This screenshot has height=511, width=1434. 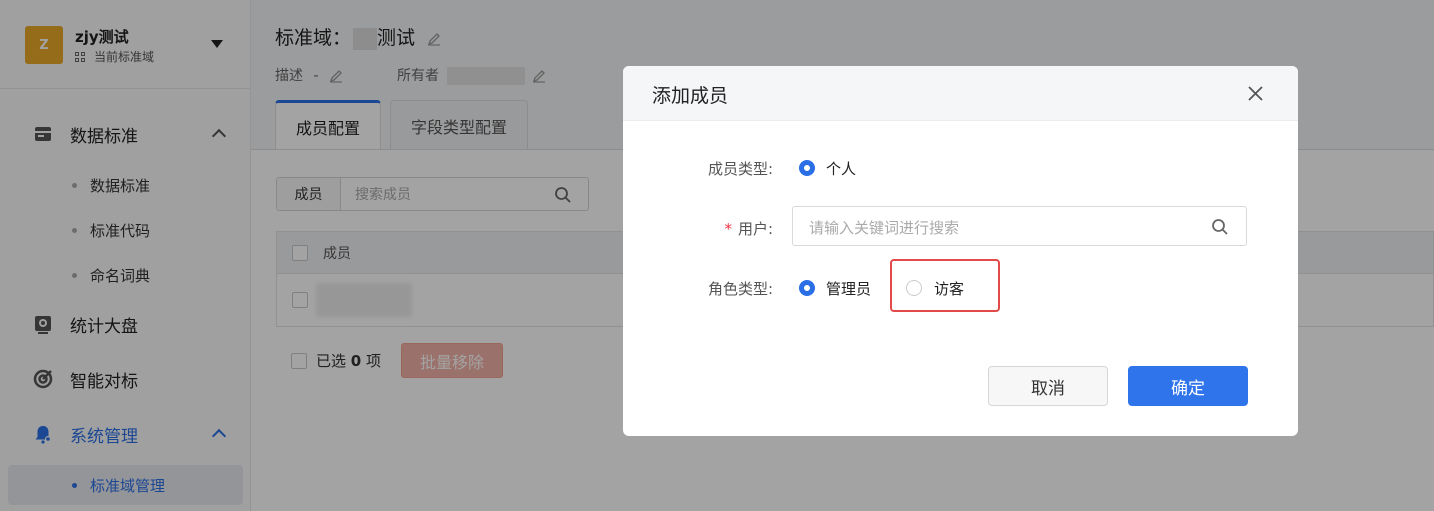 I want to click on member-type-label: 成员类型:, so click(x=740, y=169).